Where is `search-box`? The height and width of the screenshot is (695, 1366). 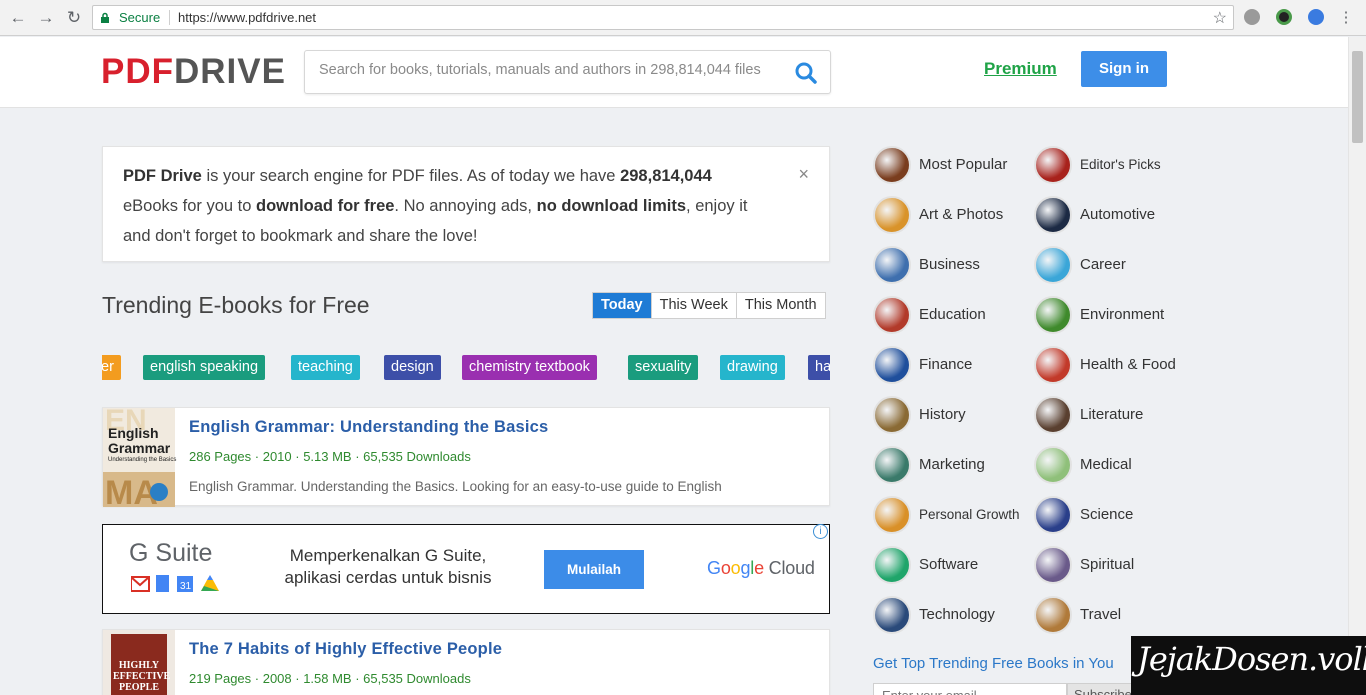
search-box is located at coordinates (567, 72).